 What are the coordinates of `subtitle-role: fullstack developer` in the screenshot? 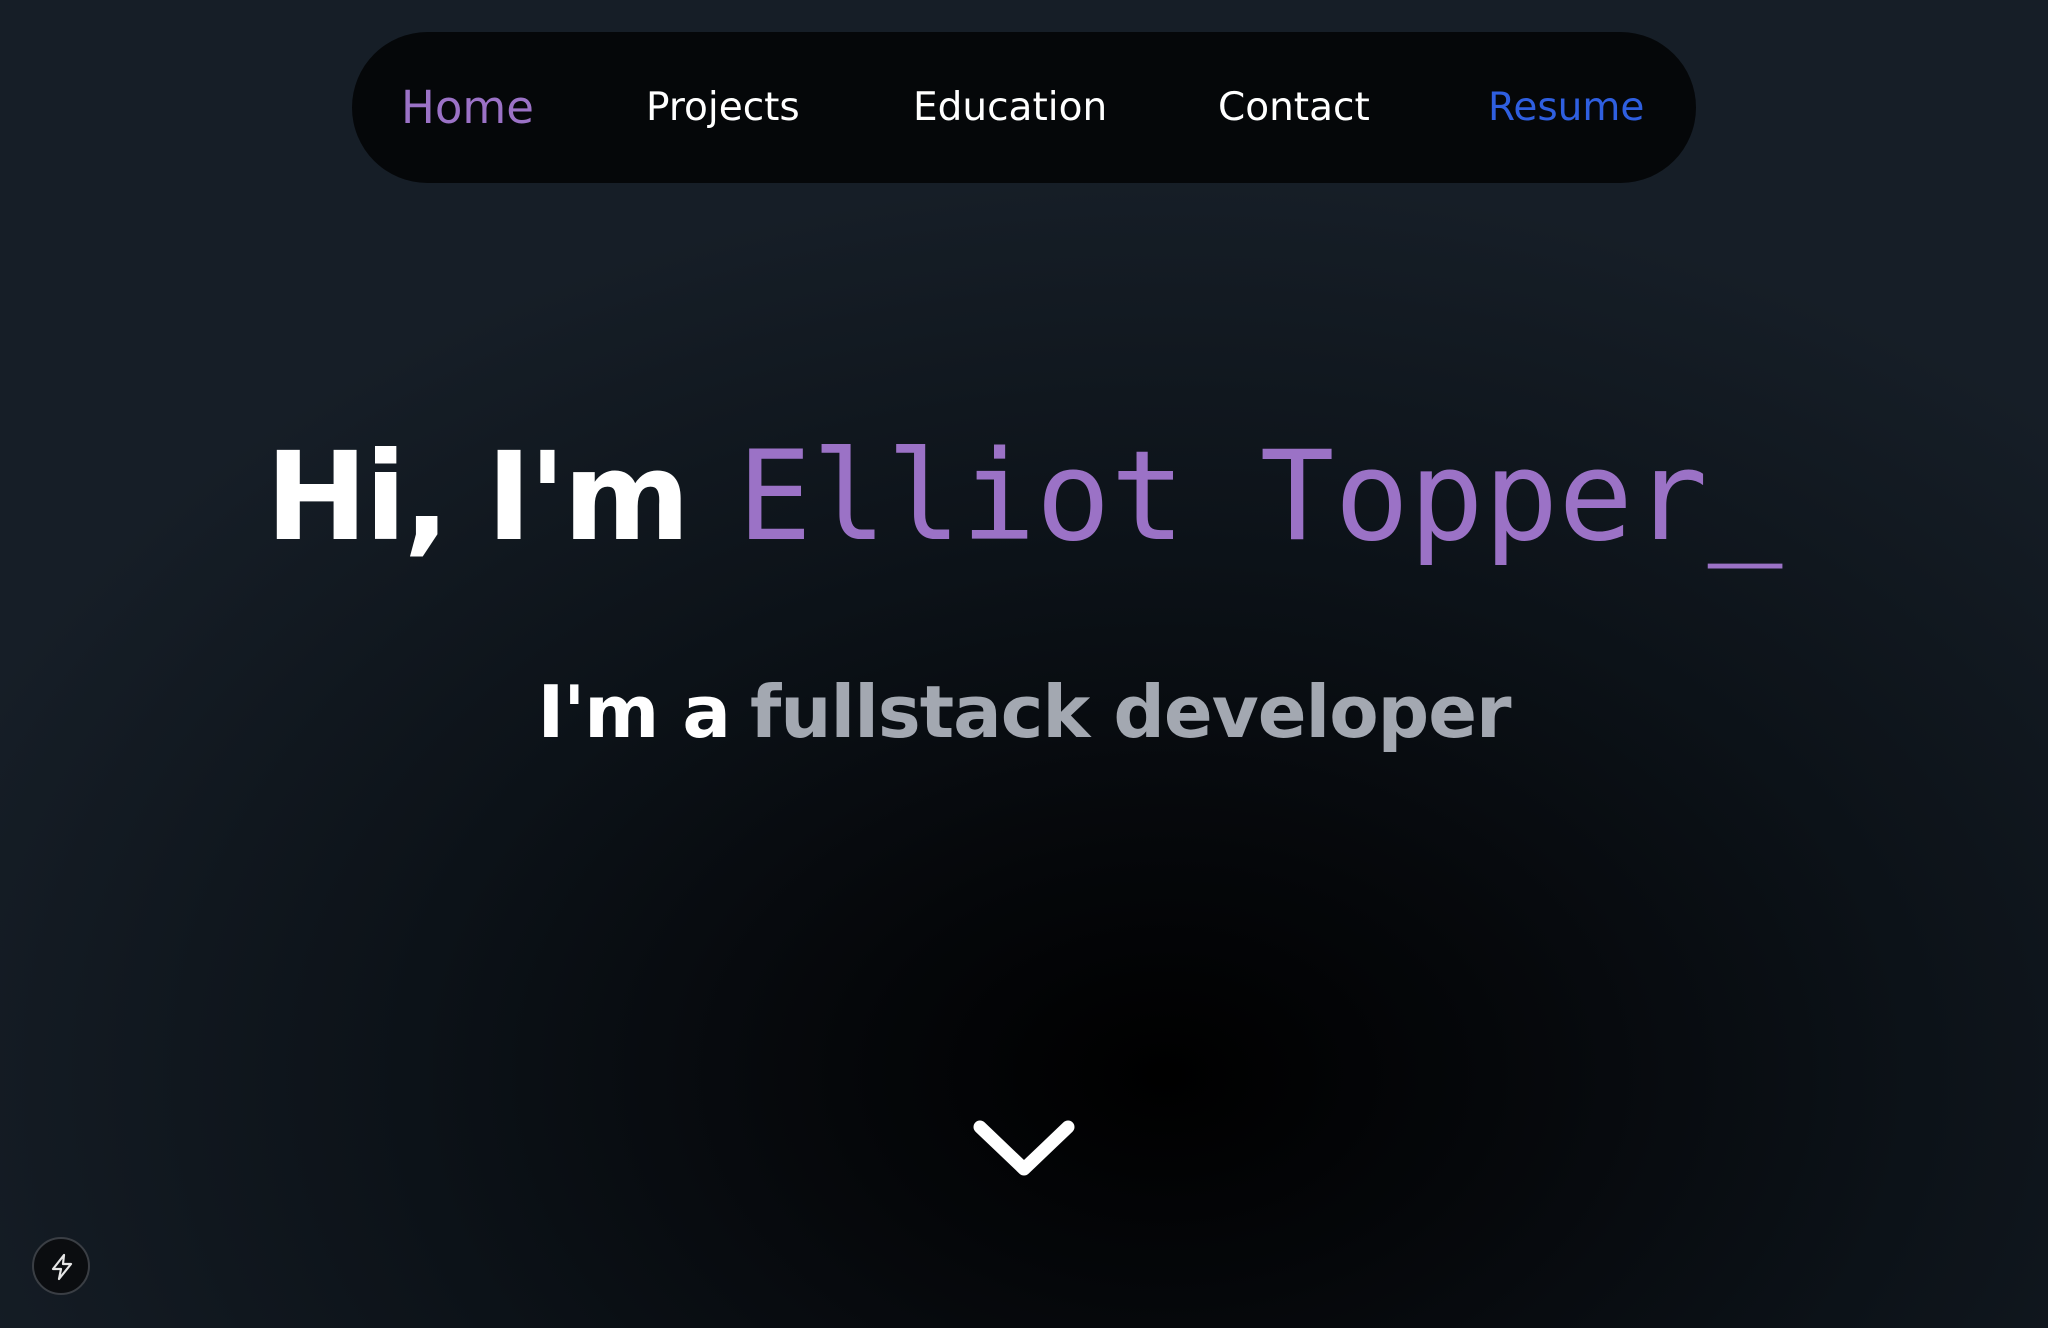 It's located at (1130, 712).